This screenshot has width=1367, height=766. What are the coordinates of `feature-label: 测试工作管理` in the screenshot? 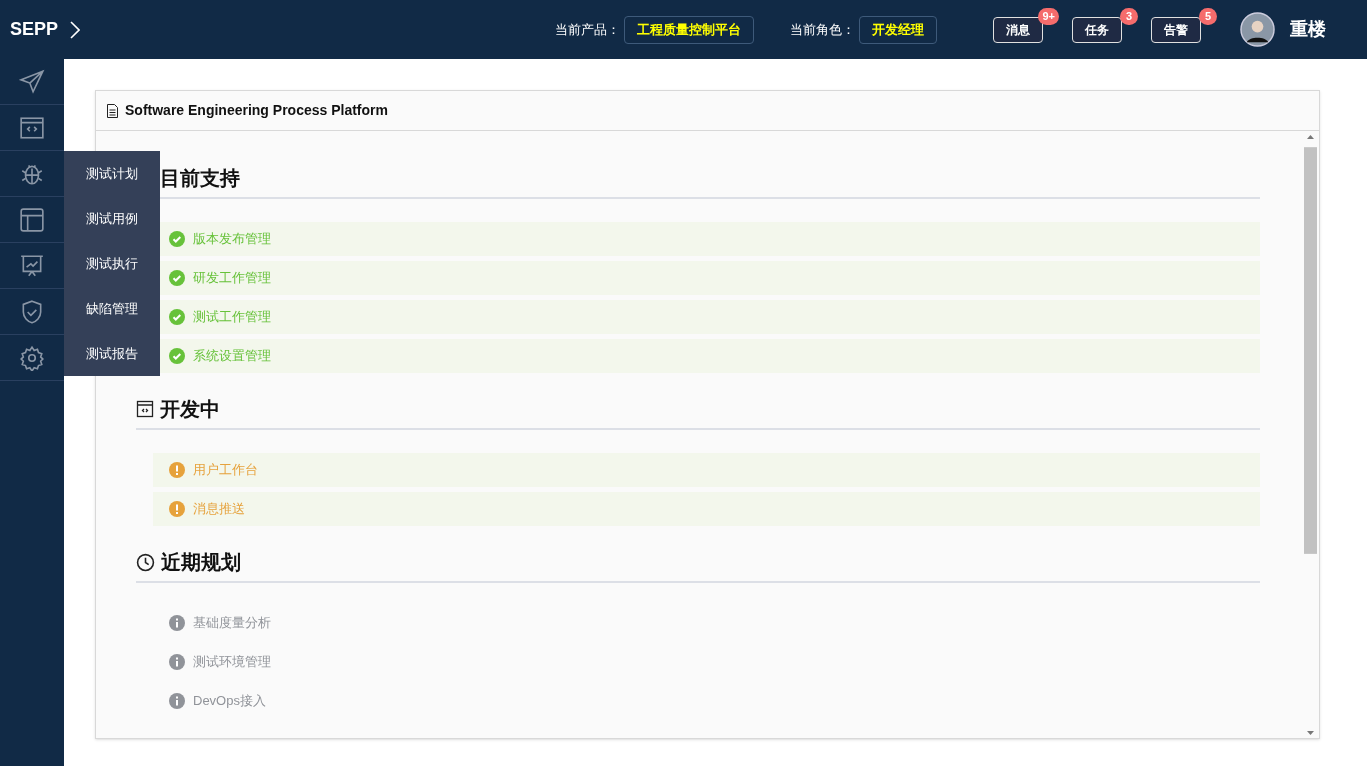 It's located at (232, 317).